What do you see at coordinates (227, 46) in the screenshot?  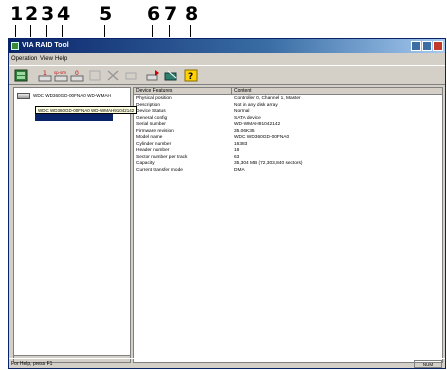 I see `title-bar: VIA RAID Tool` at bounding box center [227, 46].